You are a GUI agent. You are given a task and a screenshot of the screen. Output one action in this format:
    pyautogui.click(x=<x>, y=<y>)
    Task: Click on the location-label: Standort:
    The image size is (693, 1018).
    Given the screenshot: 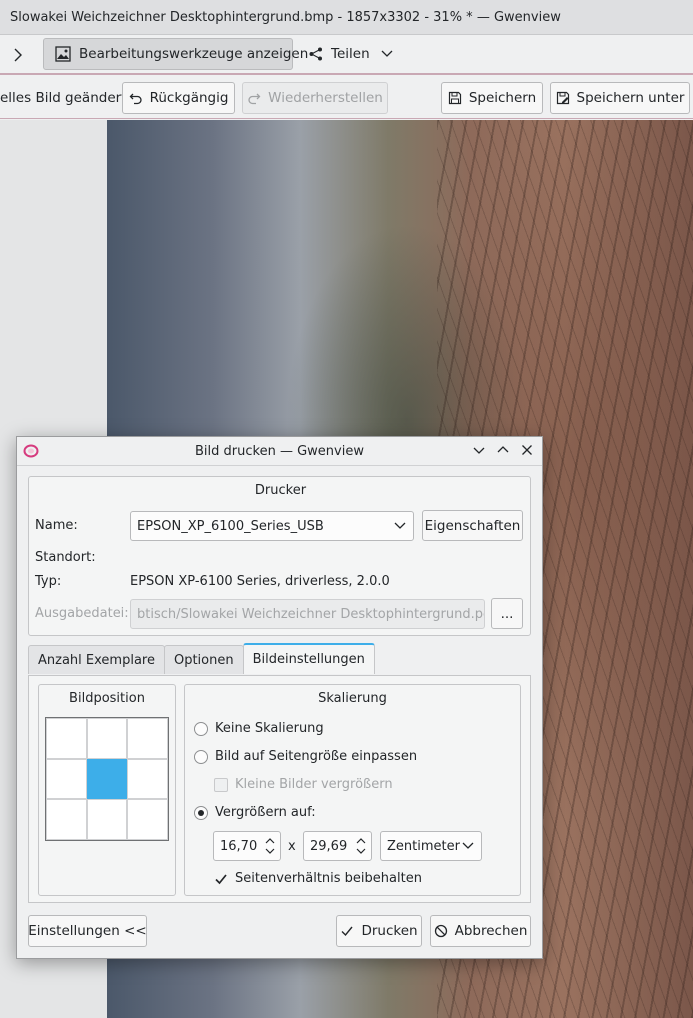 What is the action you would take?
    pyautogui.click(x=65, y=557)
    